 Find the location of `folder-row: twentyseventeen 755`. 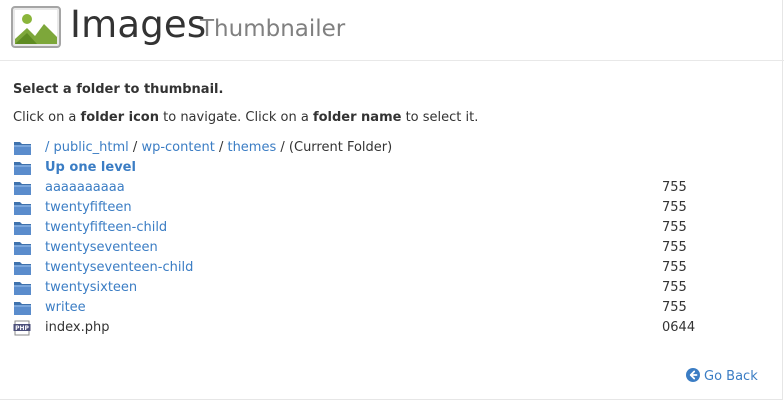

folder-row: twentyseventeen 755 is located at coordinates (393, 248).